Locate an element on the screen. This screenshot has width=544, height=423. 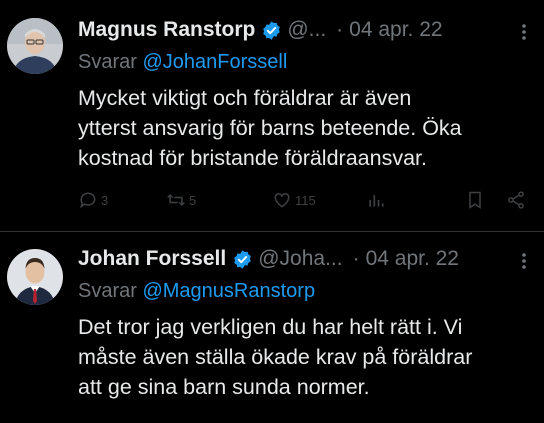
reply-button: 3 is located at coordinates (93, 200).